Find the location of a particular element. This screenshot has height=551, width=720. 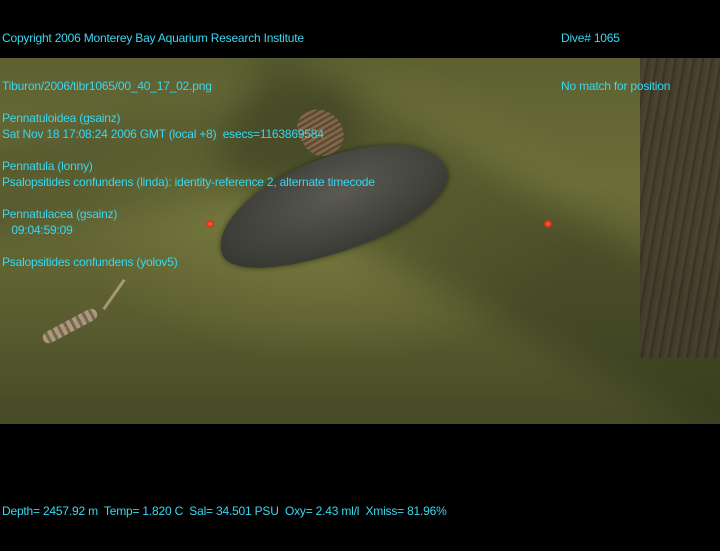

label-item: Pennatuloidea (gsainz) is located at coordinates (61, 118).